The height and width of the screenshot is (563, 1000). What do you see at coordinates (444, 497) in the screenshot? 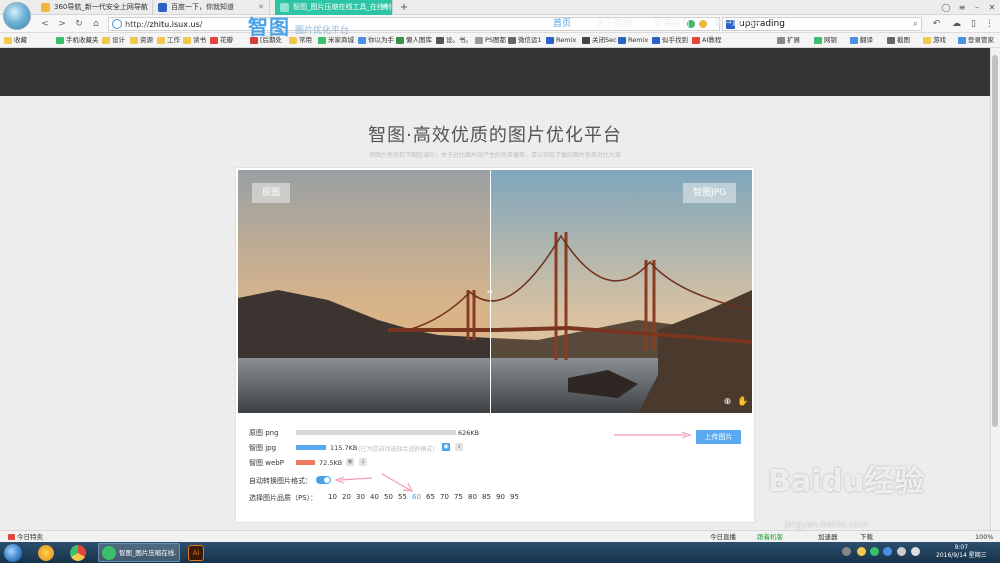
I see `quality-option: 70` at bounding box center [444, 497].